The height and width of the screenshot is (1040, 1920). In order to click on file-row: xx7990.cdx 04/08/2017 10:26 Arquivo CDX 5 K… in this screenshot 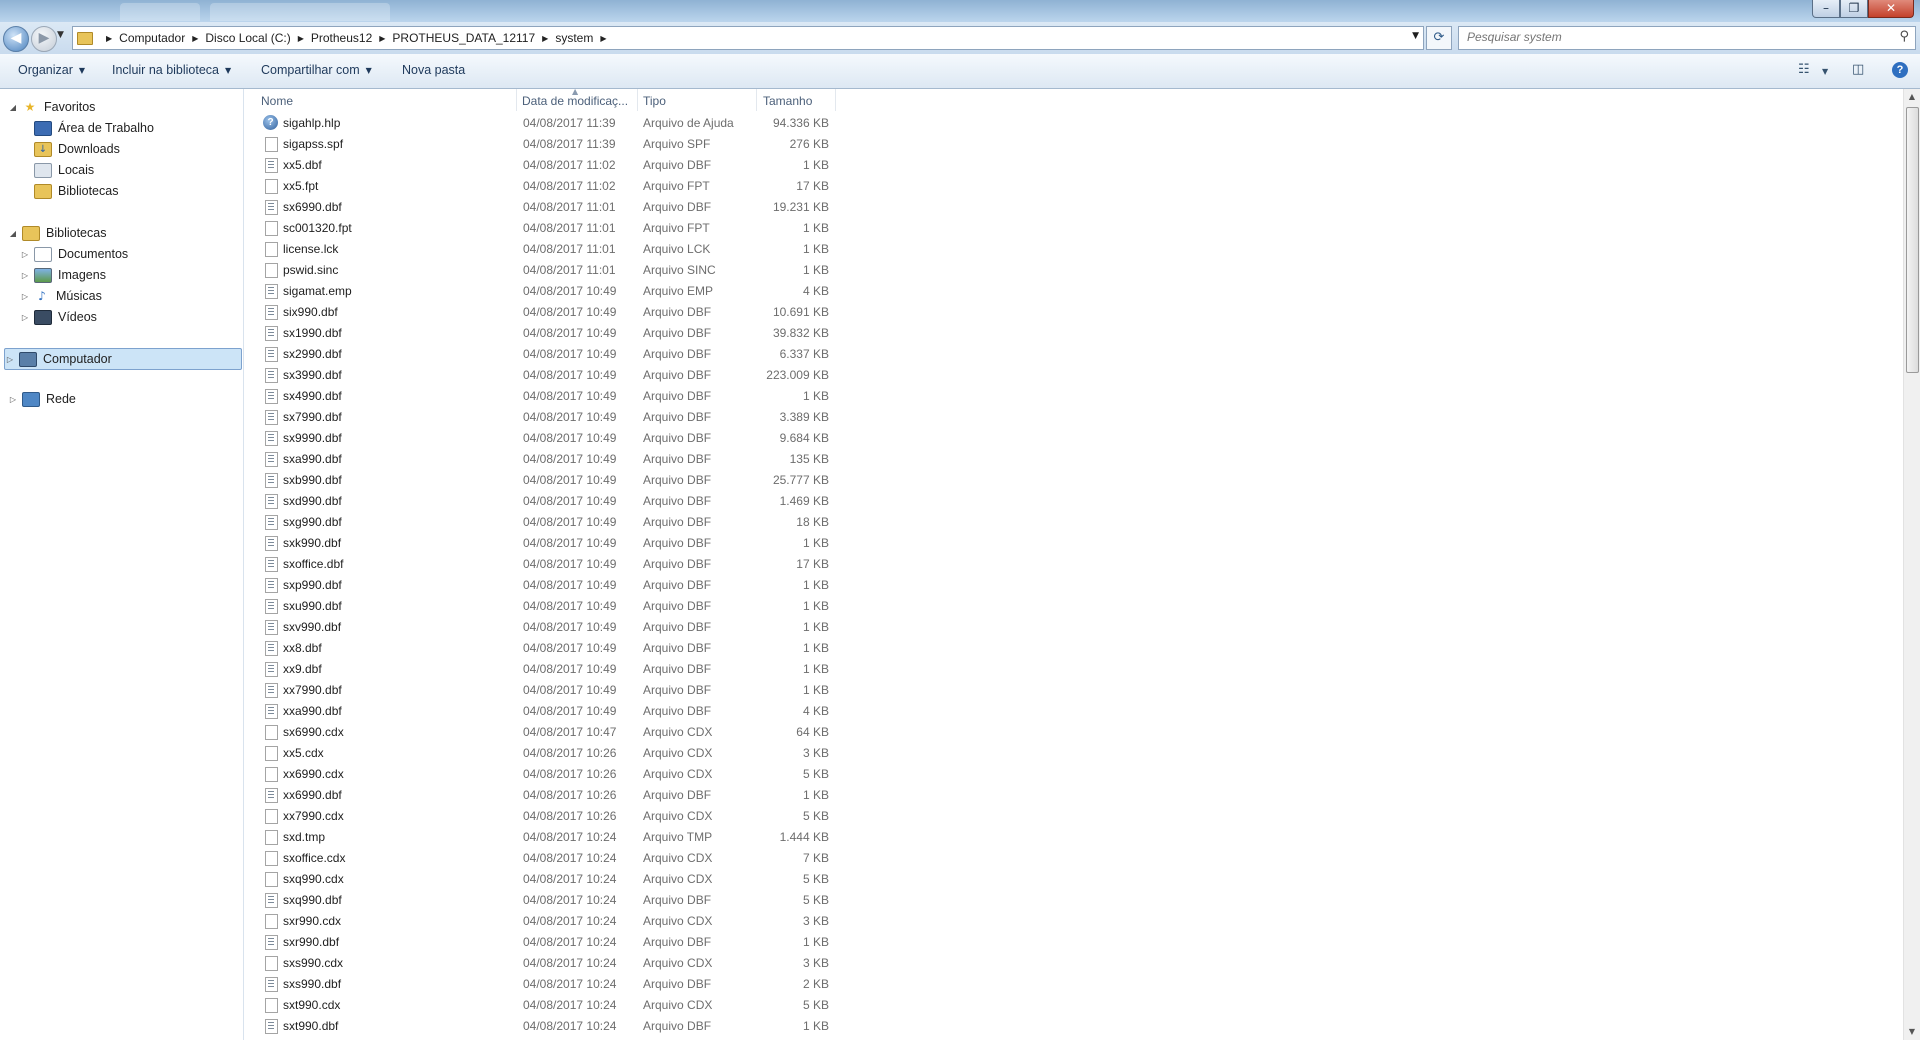, I will do `click(544, 816)`.